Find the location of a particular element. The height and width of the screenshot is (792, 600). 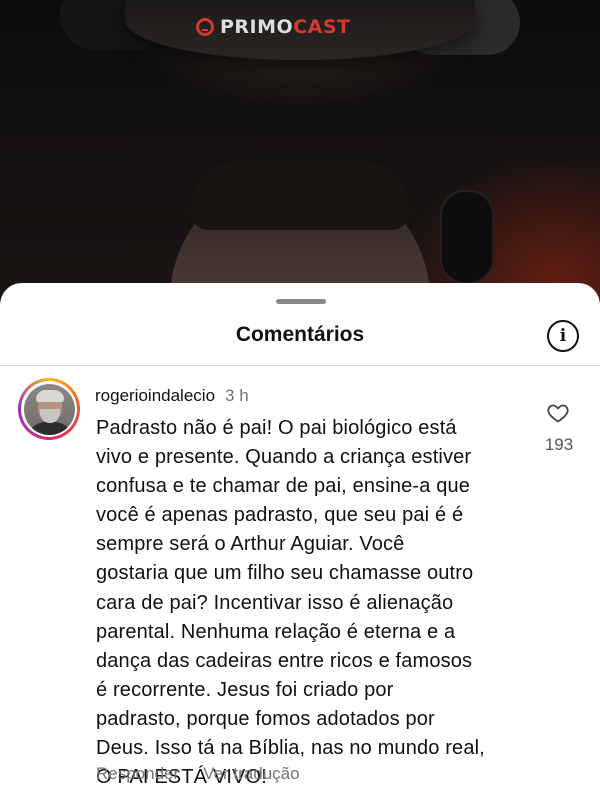

comment-line: parental. Nenhuma relação é eterna e a is located at coordinates (276, 631).